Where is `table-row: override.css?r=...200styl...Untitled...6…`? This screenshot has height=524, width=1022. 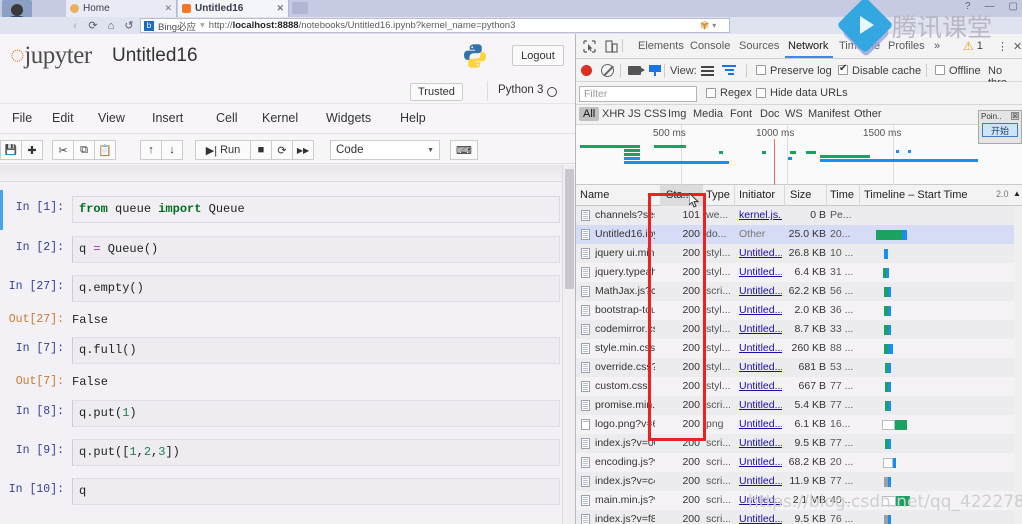 table-row: override.css?r=...200styl...Untitled...6… is located at coordinates (799, 367).